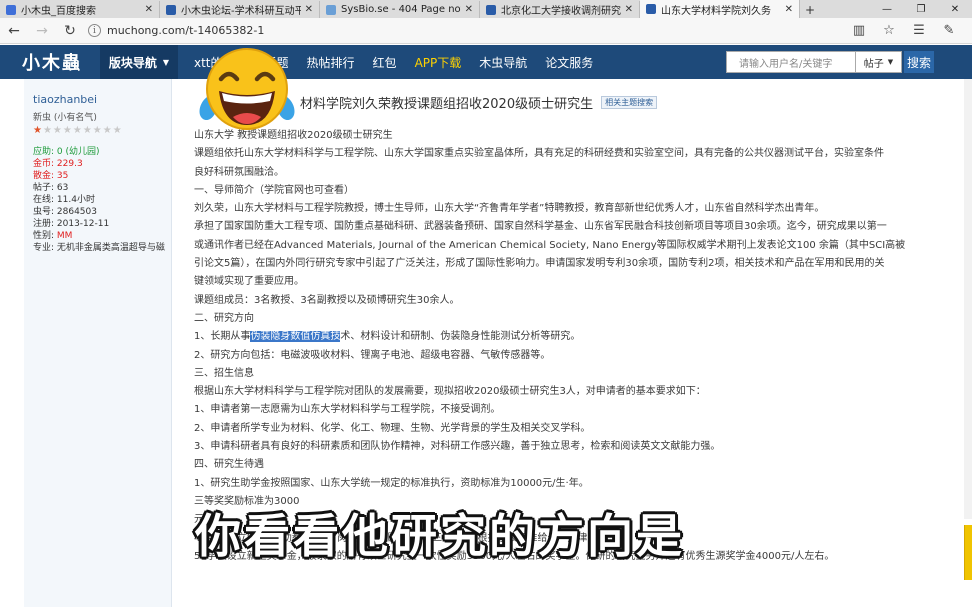  Describe the element at coordinates (791, 62) in the screenshot. I see `search-input: 请输入用户名/关键字` at that location.